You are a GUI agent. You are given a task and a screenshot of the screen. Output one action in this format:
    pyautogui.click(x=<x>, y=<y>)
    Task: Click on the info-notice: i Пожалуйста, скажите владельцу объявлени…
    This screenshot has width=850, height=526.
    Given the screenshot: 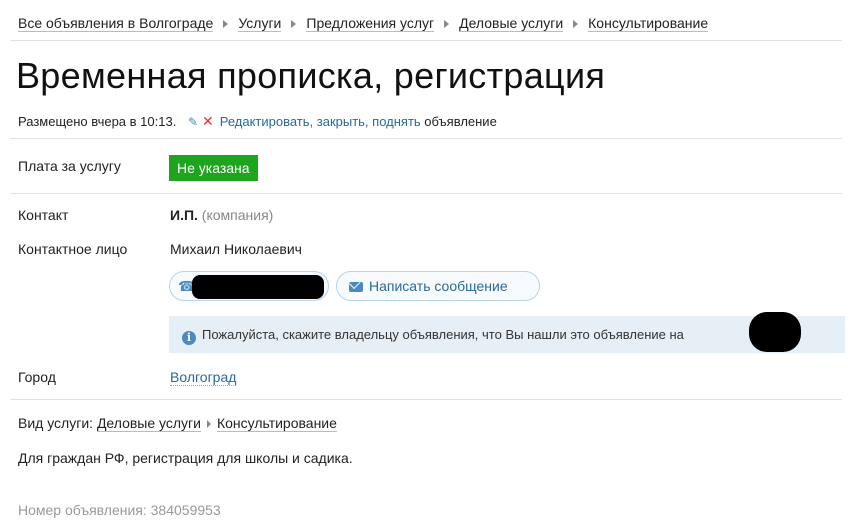 What is the action you would take?
    pyautogui.click(x=507, y=334)
    